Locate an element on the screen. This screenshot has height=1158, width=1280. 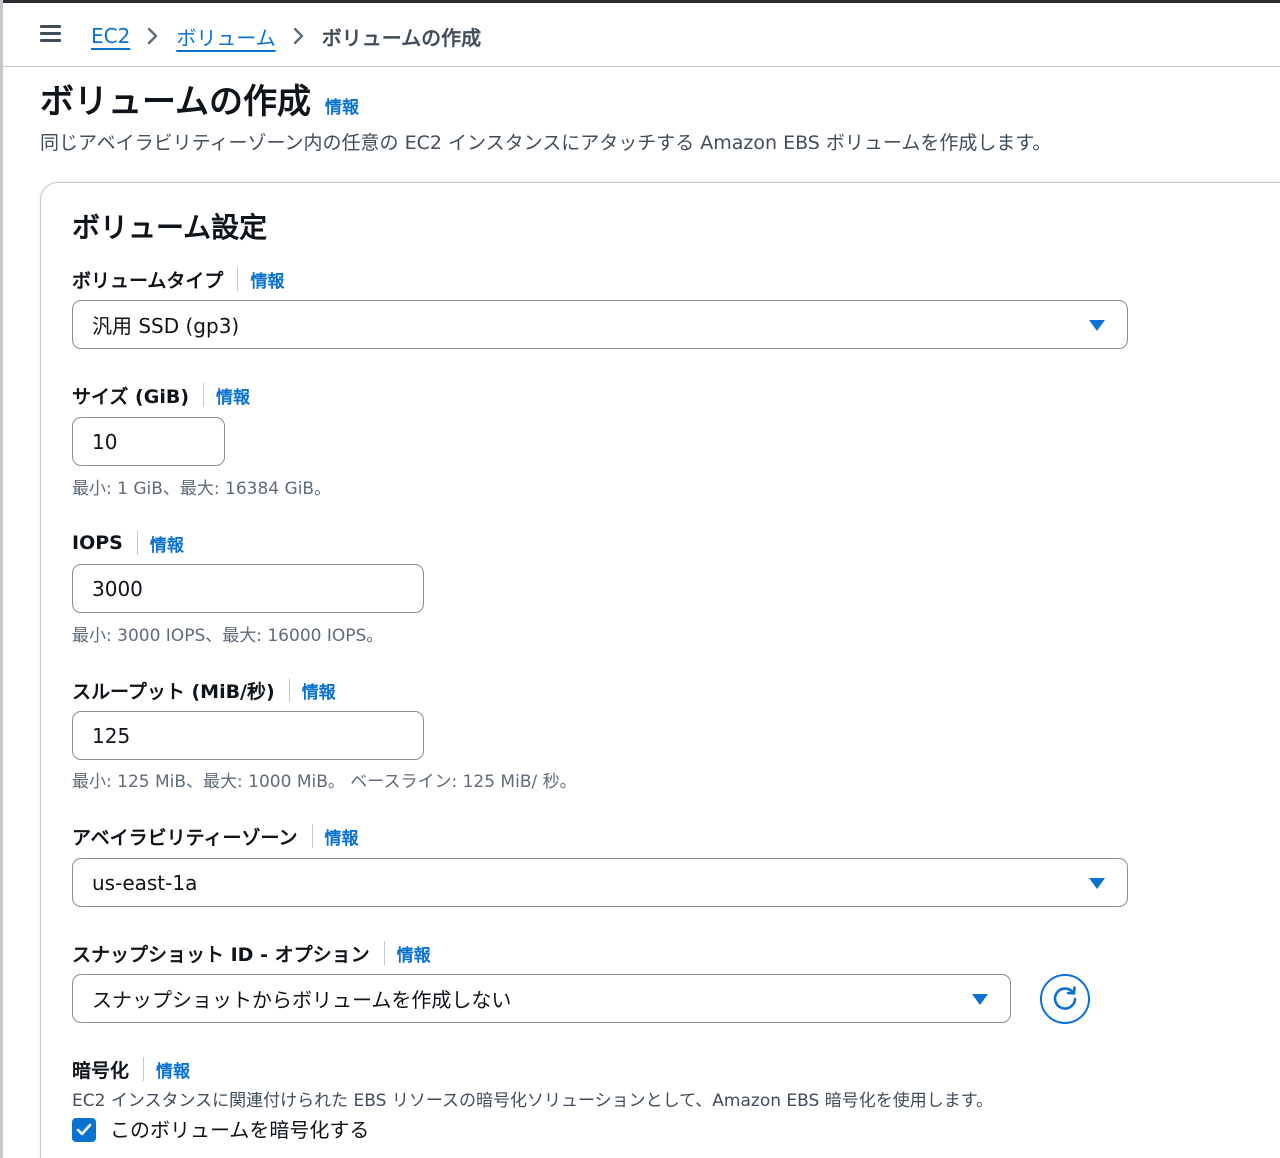
iops-label-text: IOPS is located at coordinates (97, 543).